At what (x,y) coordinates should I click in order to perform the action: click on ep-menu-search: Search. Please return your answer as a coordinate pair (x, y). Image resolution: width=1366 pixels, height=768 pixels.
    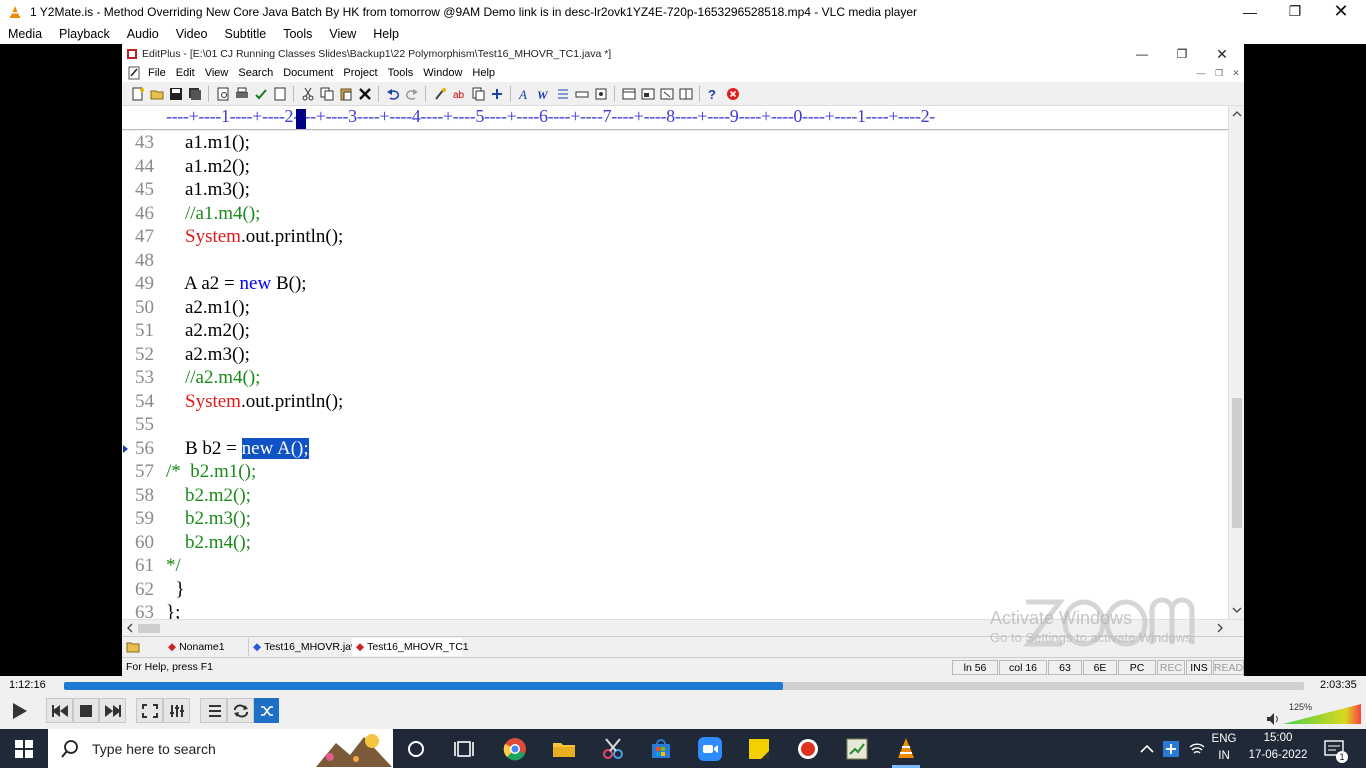
    Looking at the image, I should click on (255, 73).